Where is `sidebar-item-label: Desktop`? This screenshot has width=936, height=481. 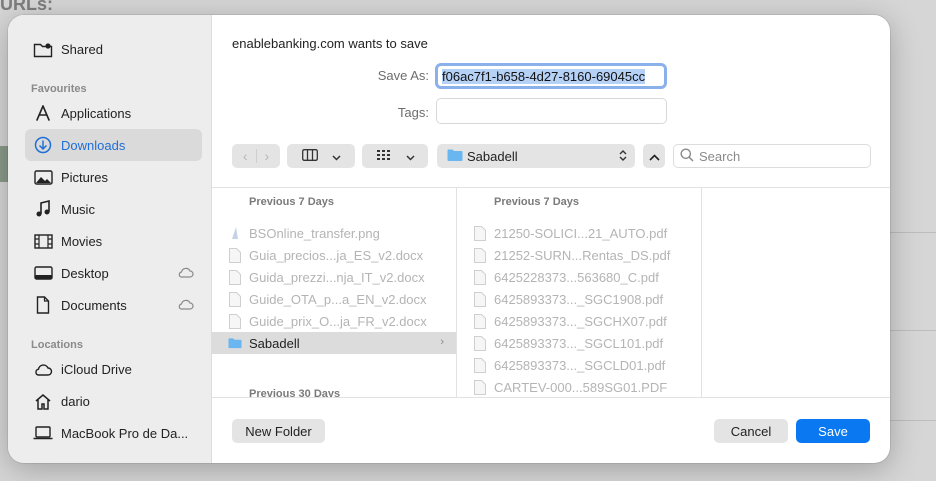
sidebar-item-label: Desktop is located at coordinates (85, 273).